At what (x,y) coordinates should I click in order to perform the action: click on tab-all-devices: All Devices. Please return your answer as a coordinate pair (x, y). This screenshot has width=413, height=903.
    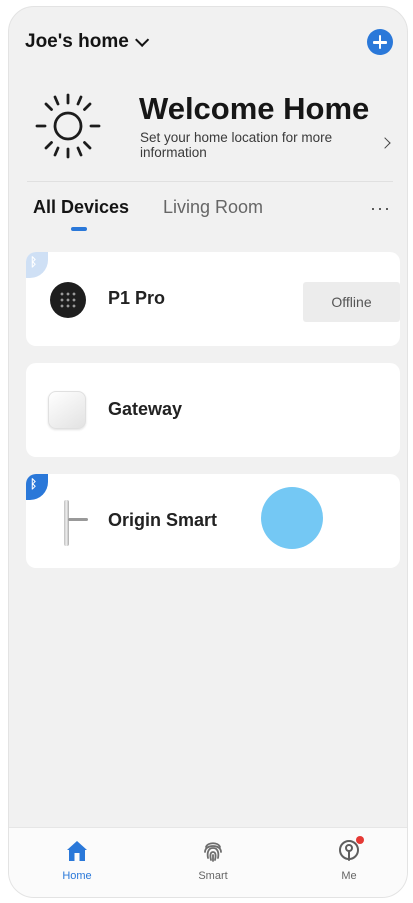
    Looking at the image, I should click on (81, 207).